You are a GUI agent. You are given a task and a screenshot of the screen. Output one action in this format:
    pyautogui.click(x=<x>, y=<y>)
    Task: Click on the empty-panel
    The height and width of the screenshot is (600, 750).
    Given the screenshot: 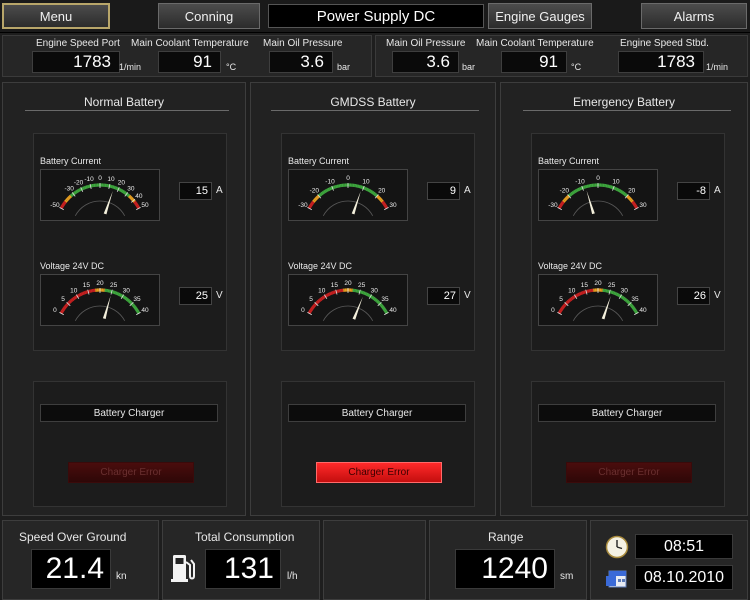 What is the action you would take?
    pyautogui.click(x=374, y=560)
    